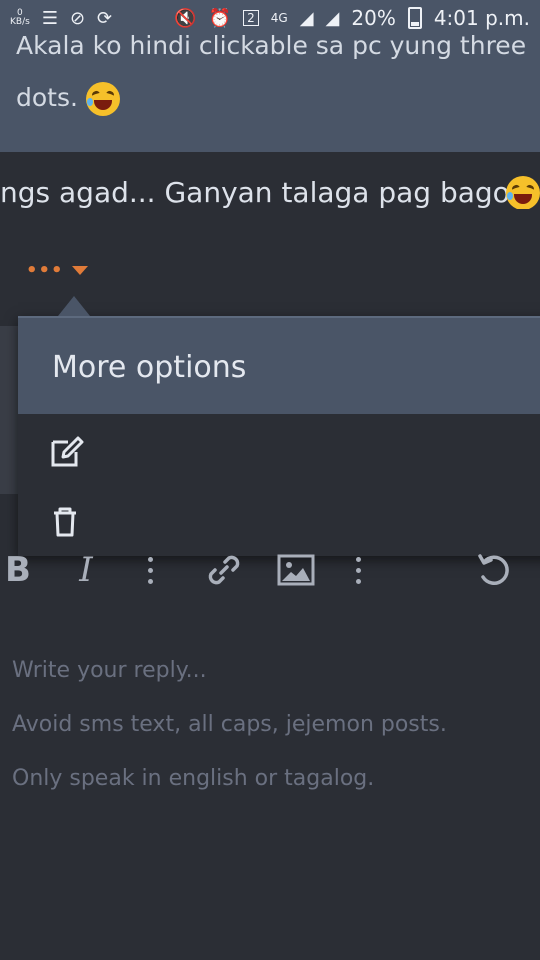 The height and width of the screenshot is (960, 540). I want to click on battery-icon, so click(414, 18).